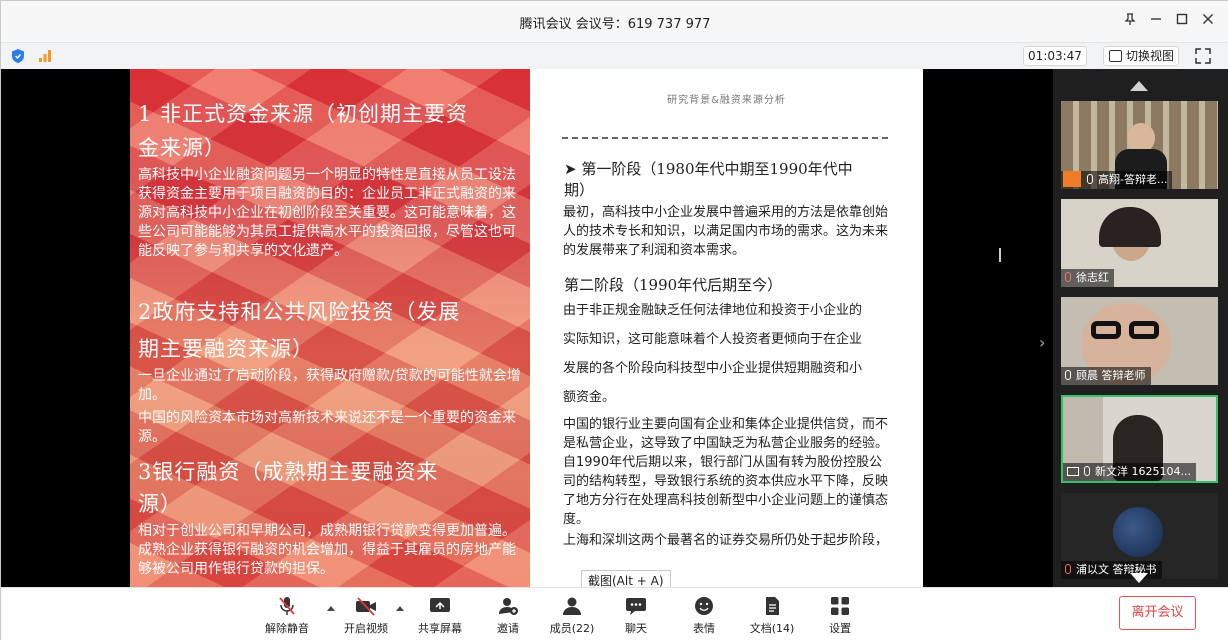  What do you see at coordinates (287, 628) in the screenshot?
I see `unmute-label: 解除静音` at bounding box center [287, 628].